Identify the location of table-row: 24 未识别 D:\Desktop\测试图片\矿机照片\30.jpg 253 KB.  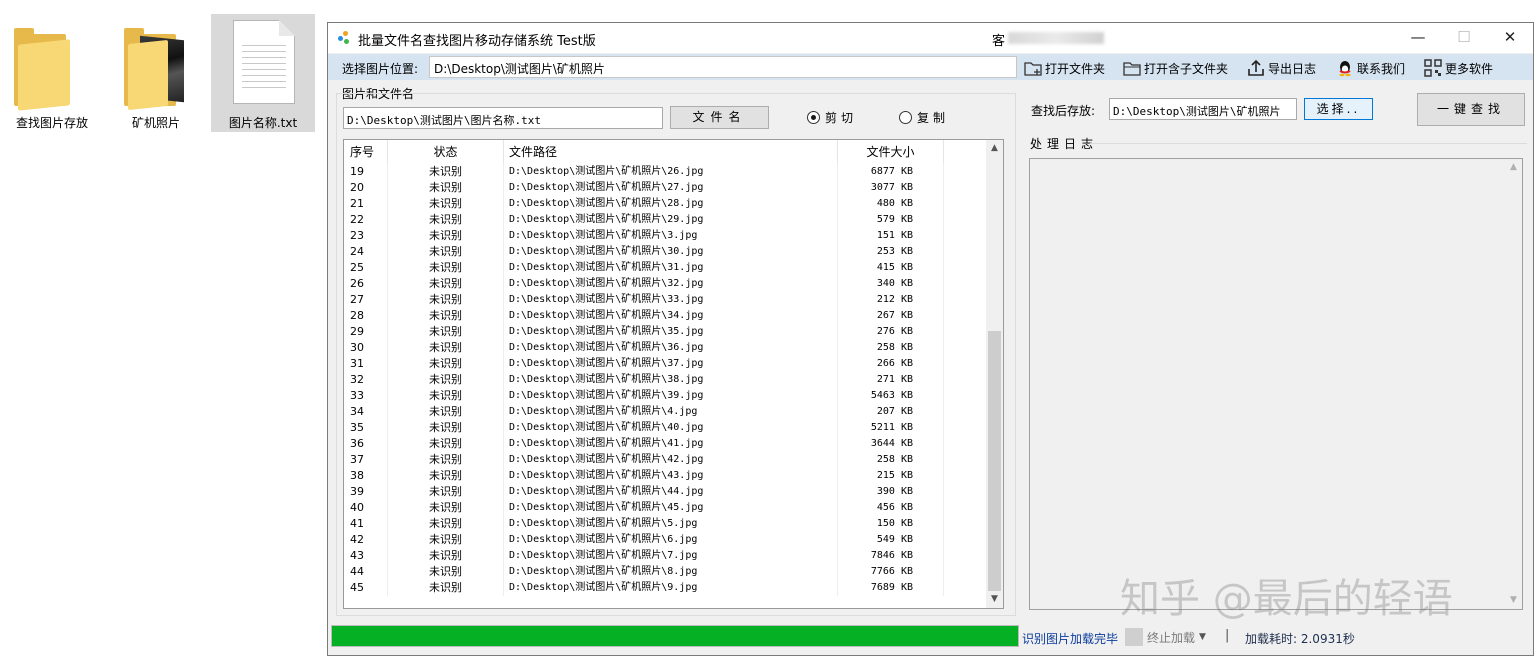
(666, 252).